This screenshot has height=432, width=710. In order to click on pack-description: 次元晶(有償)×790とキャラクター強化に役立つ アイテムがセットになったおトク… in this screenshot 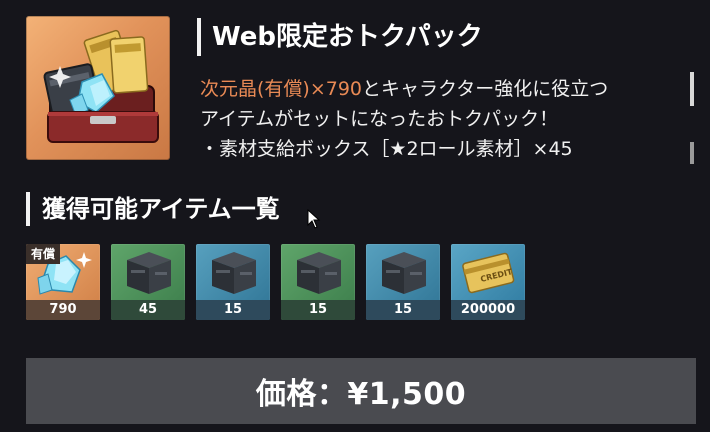, I will do `click(440, 119)`.